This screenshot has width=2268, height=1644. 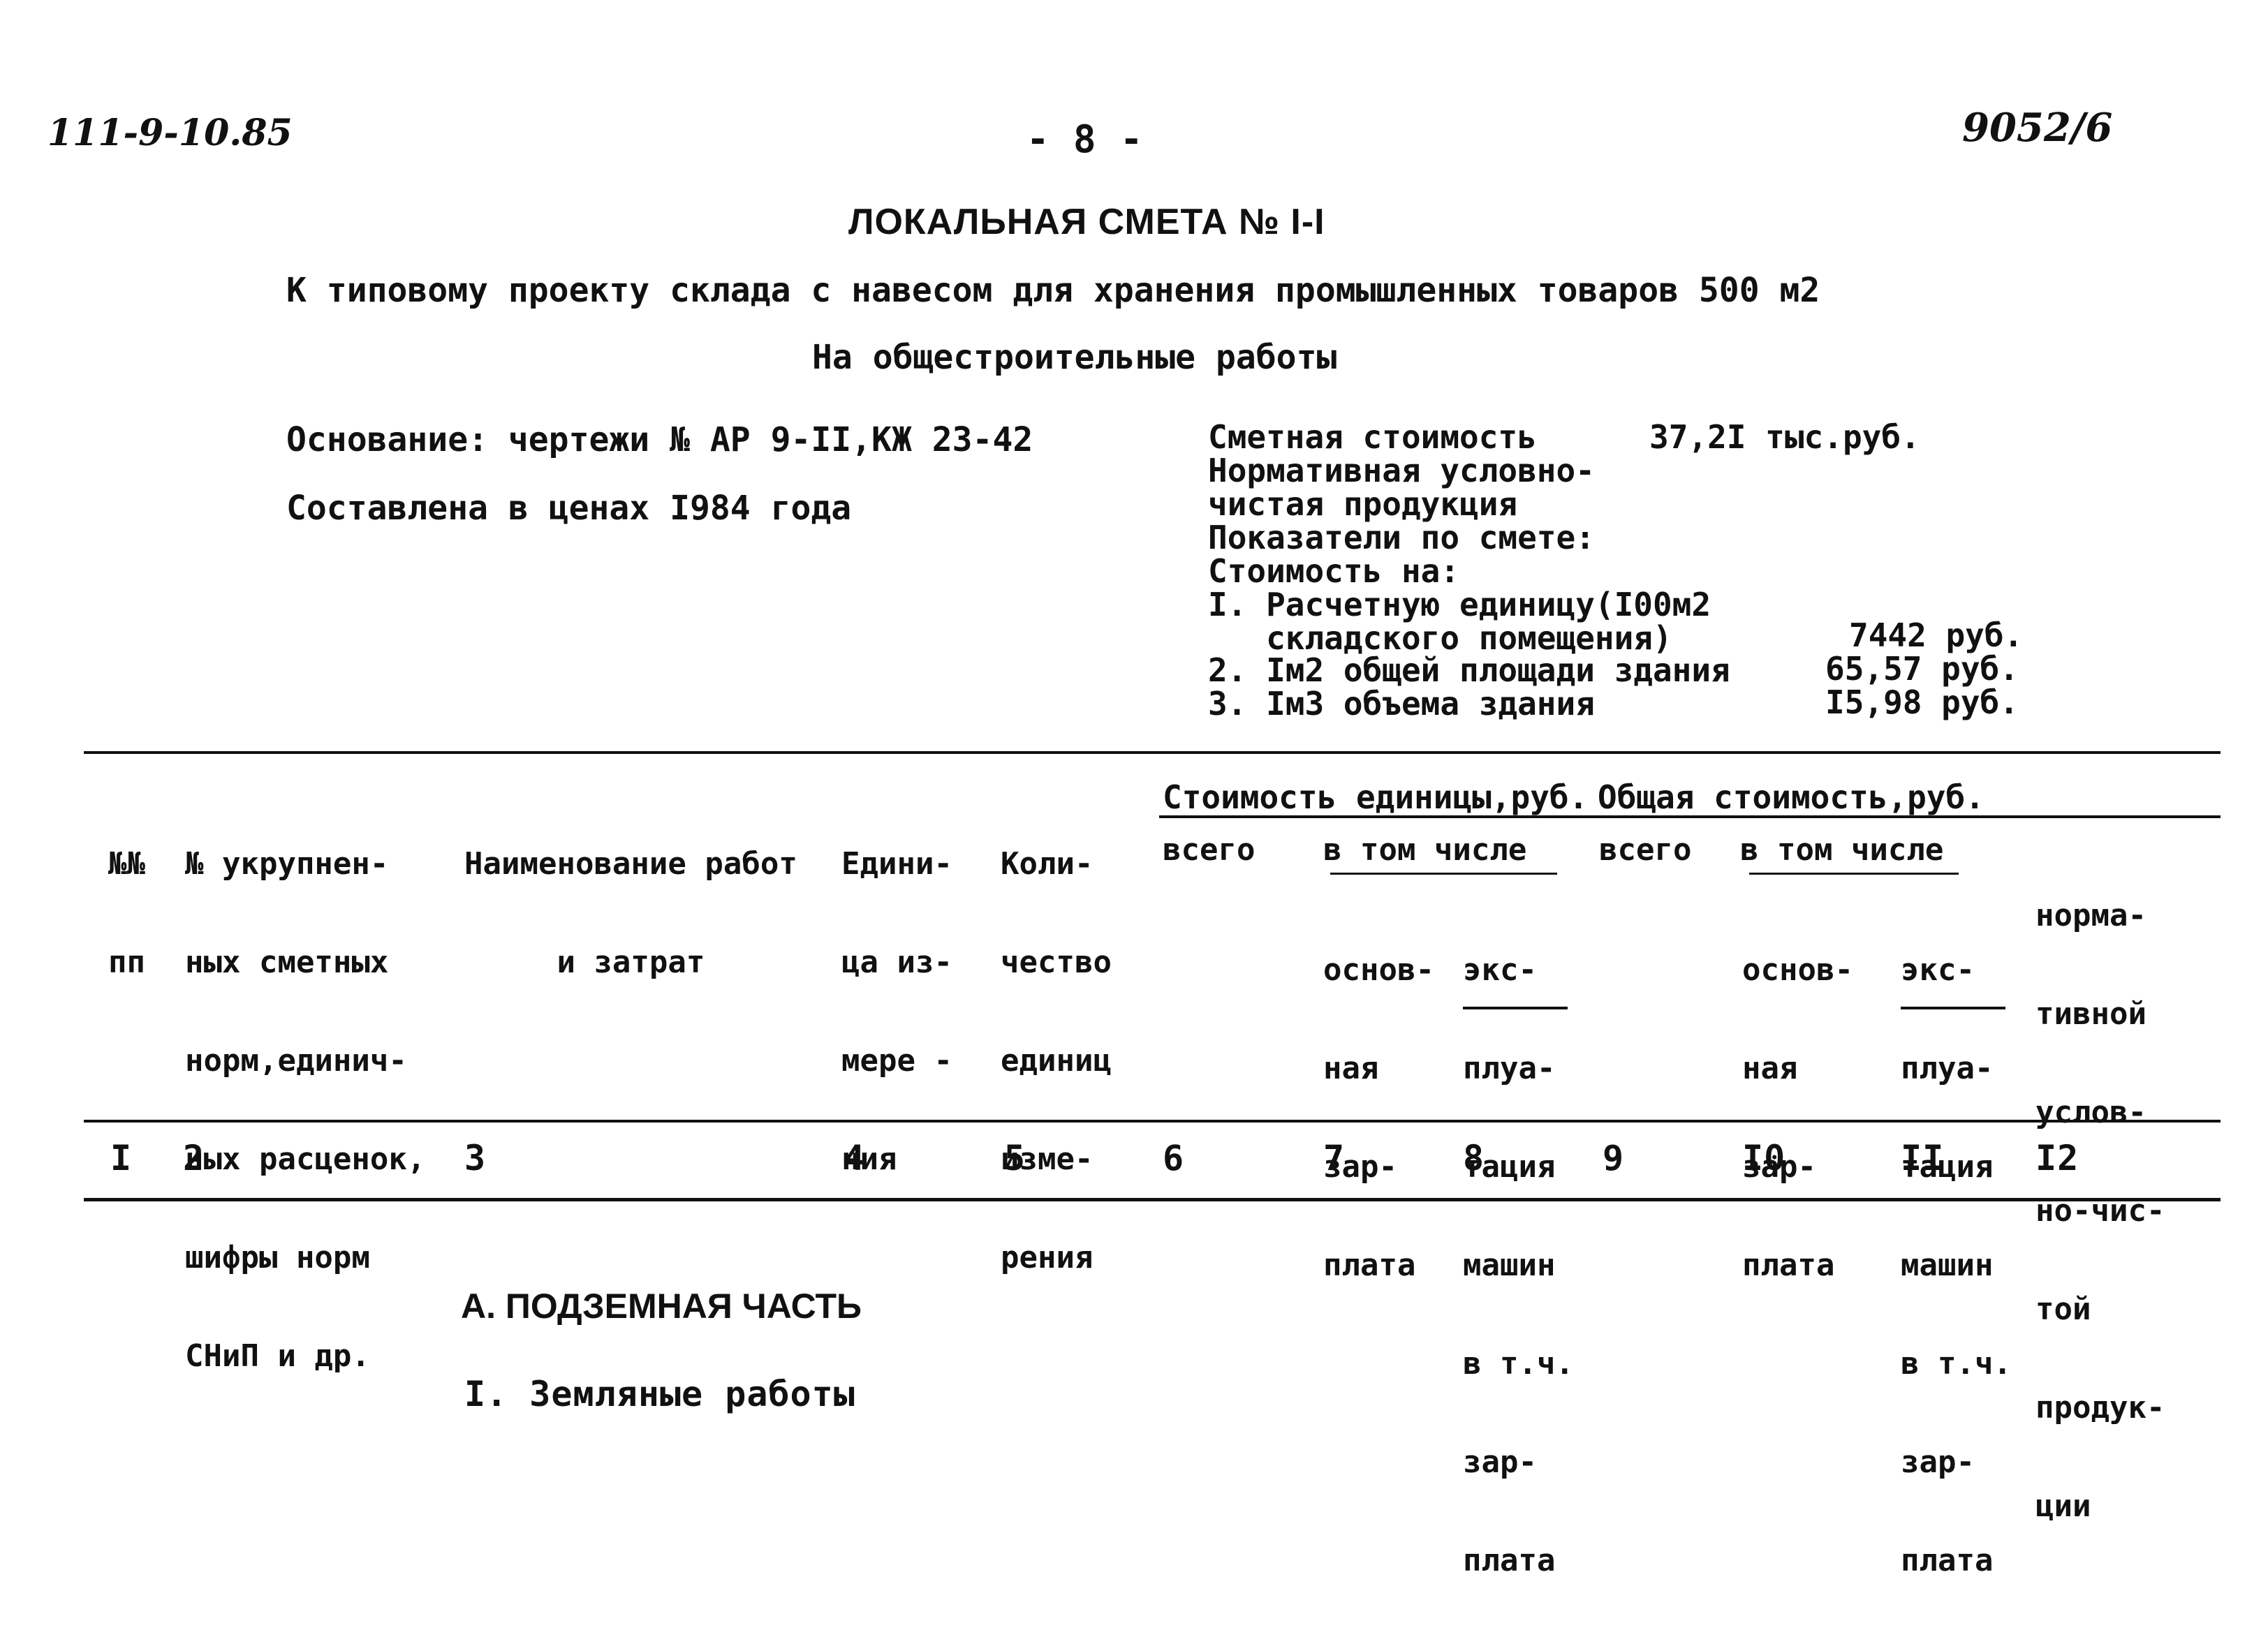 What do you see at coordinates (1923, 1158) in the screenshot?
I see `column-number: II` at bounding box center [1923, 1158].